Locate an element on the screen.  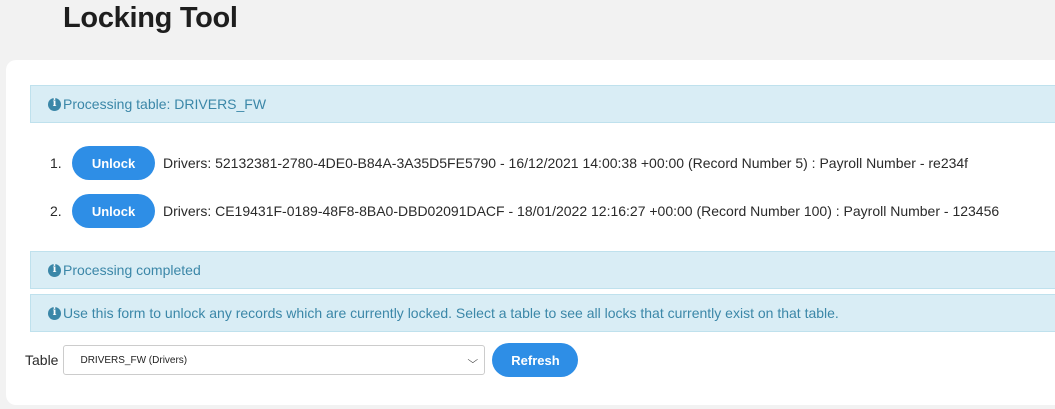
refresh-button: Refresh is located at coordinates (535, 360).